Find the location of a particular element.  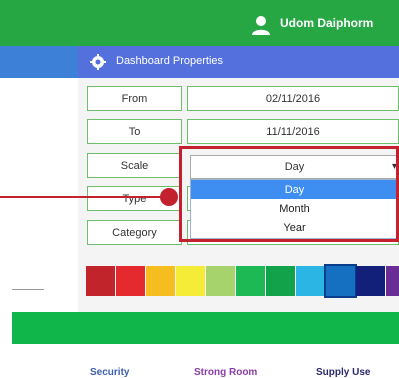

user-name: Udom Daiphorm is located at coordinates (326, 23).